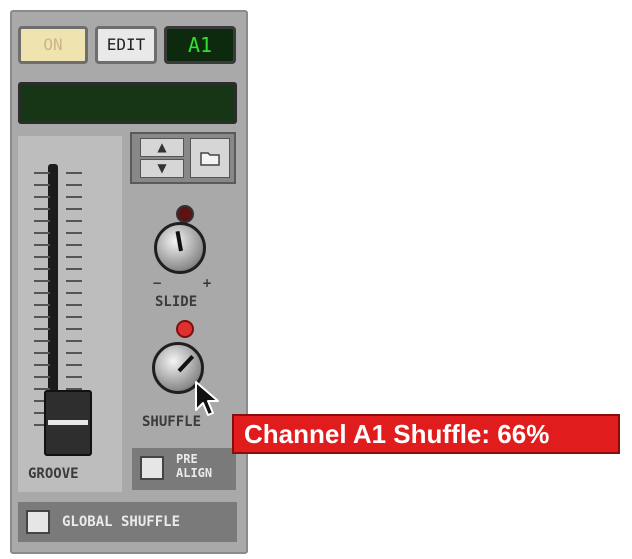  Describe the element at coordinates (68, 423) in the screenshot. I see `groove-fader-handle` at that location.